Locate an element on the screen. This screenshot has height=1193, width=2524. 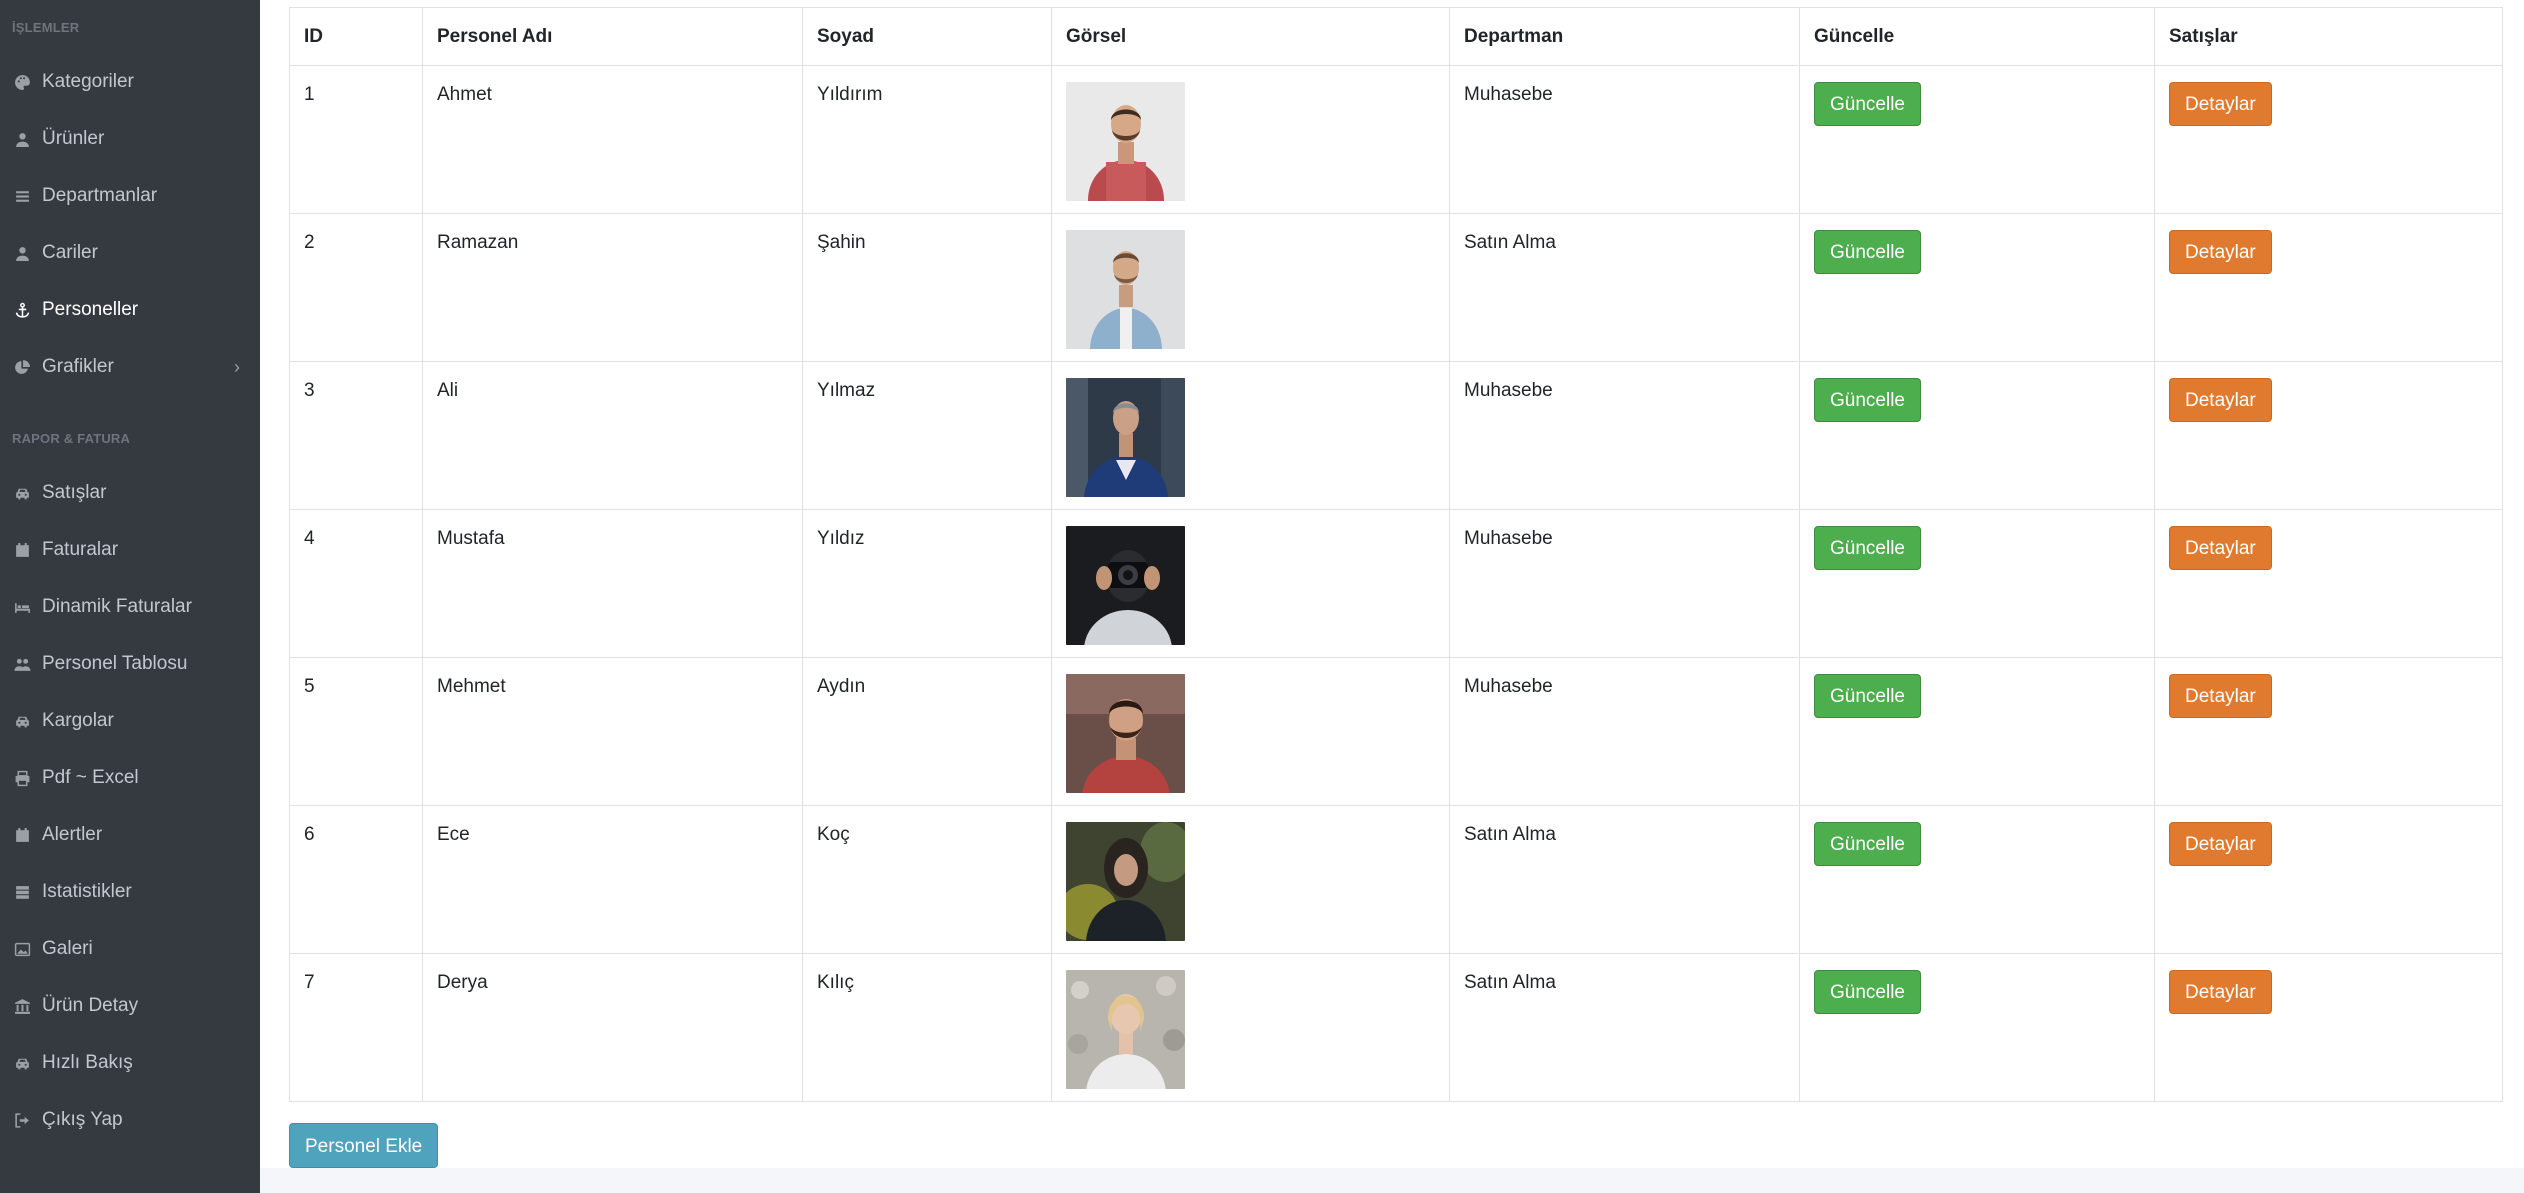
list-icon is located at coordinates (22, 196).